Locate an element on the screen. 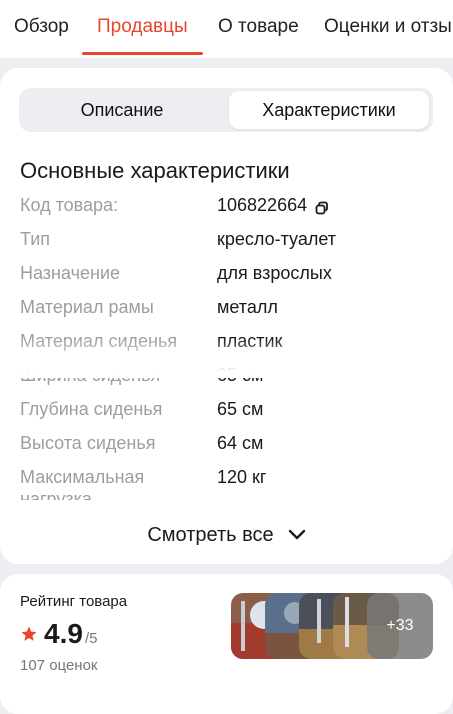 This screenshot has height=714, width=453. spec-row: Высота сиденья 64 см is located at coordinates (230, 449).